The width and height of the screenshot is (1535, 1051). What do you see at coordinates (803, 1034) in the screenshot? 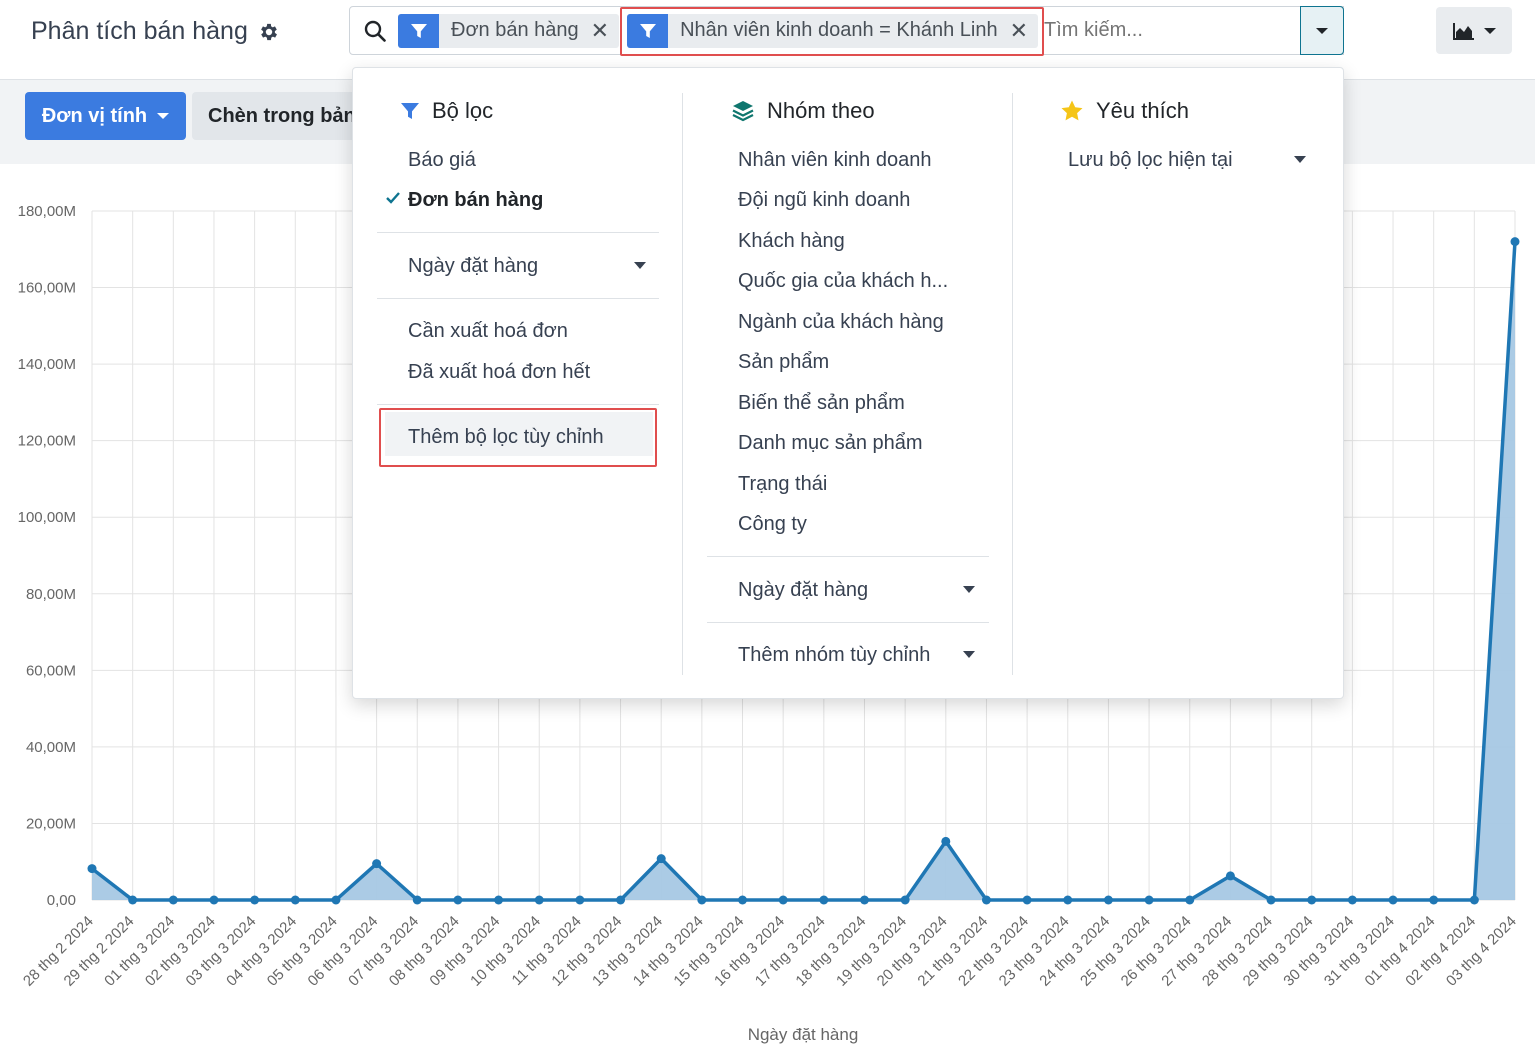
I see `x-axis-label: Ngày đặt hàng` at bounding box center [803, 1034].